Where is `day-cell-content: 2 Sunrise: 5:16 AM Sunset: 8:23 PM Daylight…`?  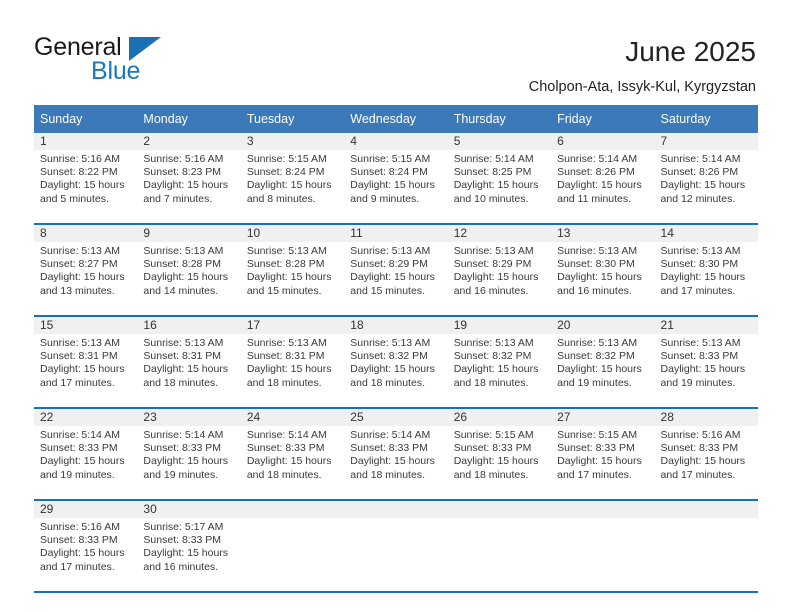
day-cell-content: 2 Sunrise: 5:16 AM Sunset: 8:23 PM Daylight… is located at coordinates (189, 178).